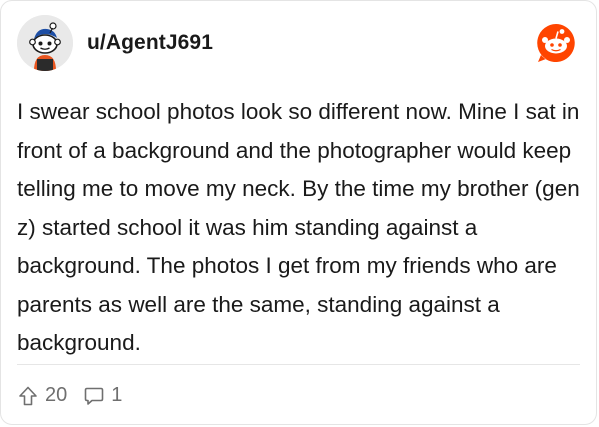 The height and width of the screenshot is (427, 599). I want to click on comment-bubble-icon, so click(94, 396).